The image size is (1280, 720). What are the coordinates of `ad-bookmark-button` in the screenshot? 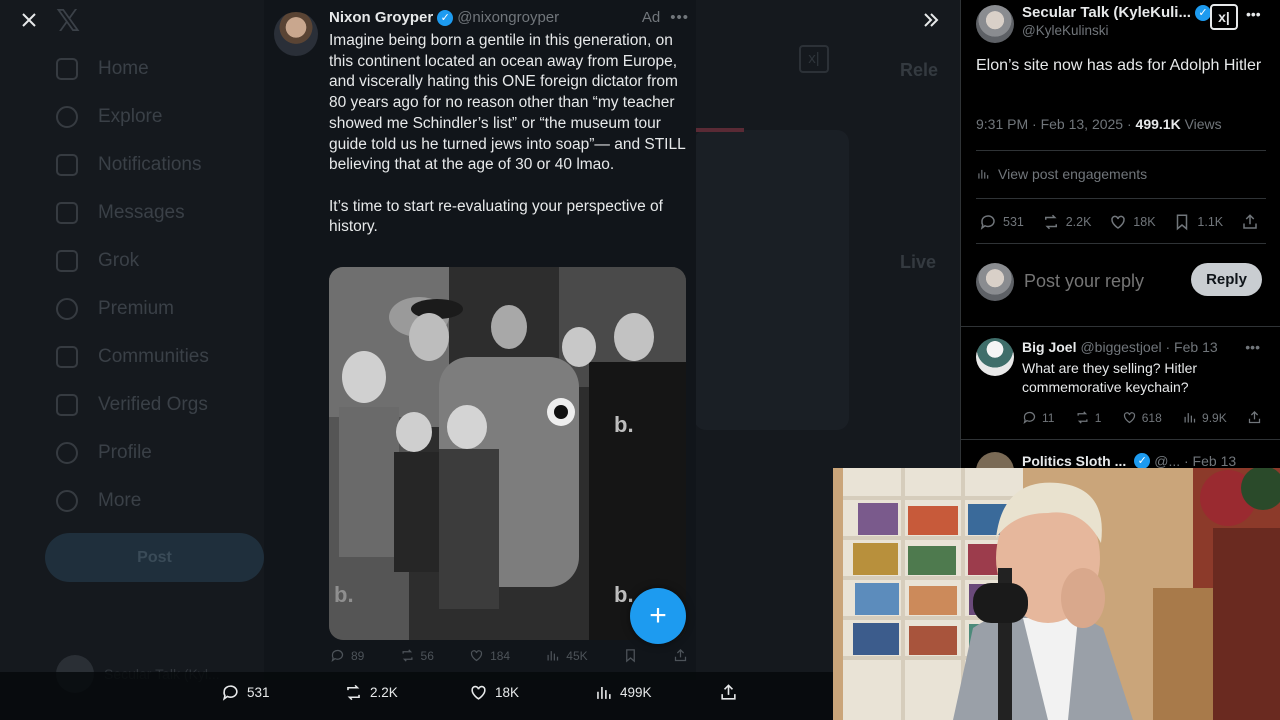 It's located at (630, 655).